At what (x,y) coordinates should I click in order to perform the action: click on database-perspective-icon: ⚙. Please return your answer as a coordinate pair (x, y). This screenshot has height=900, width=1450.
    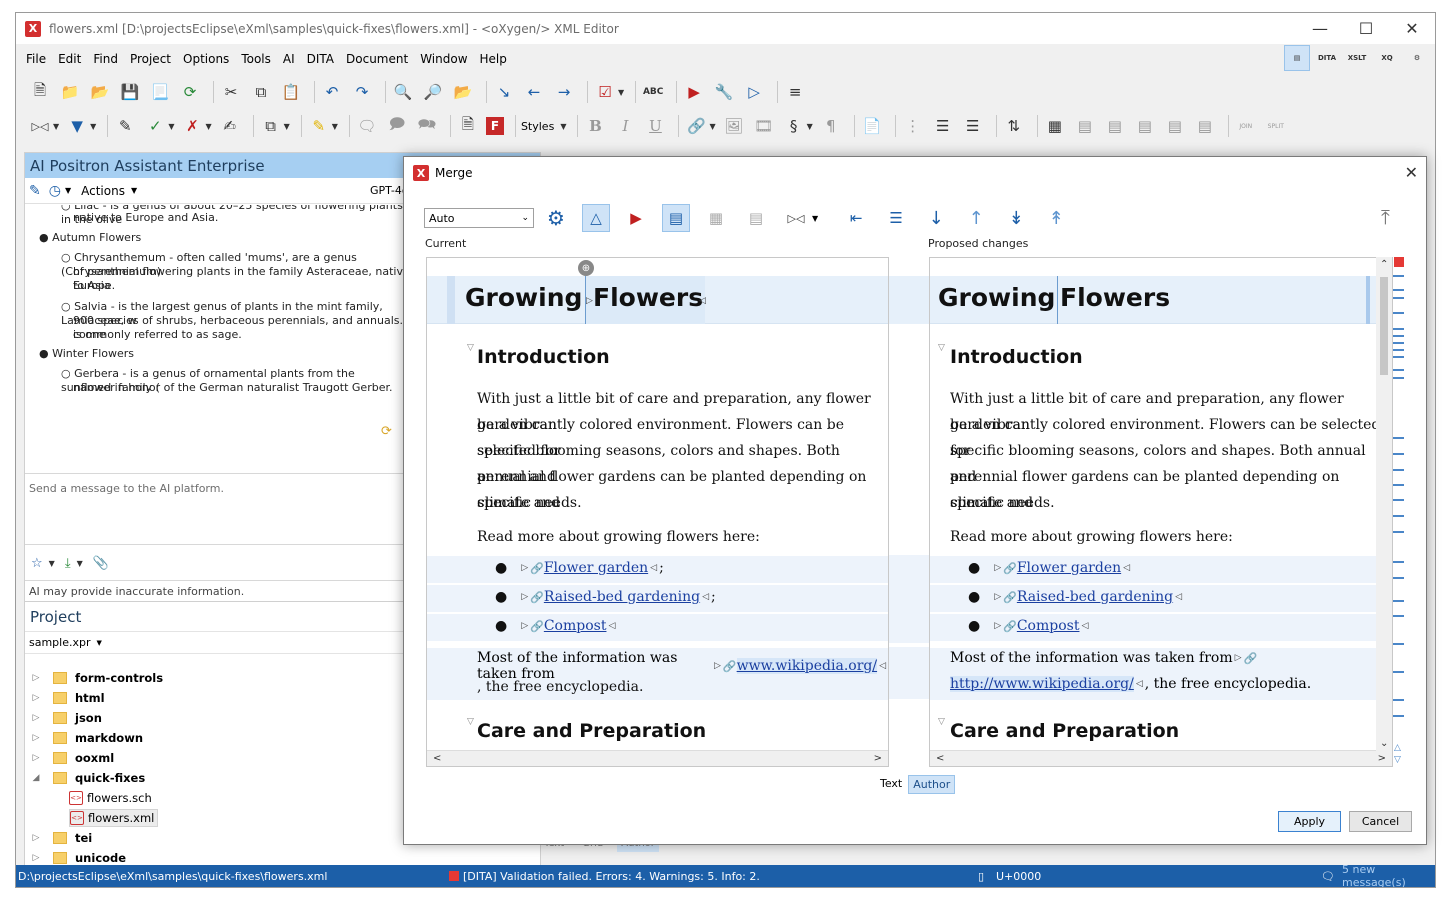
    Looking at the image, I should click on (1417, 58).